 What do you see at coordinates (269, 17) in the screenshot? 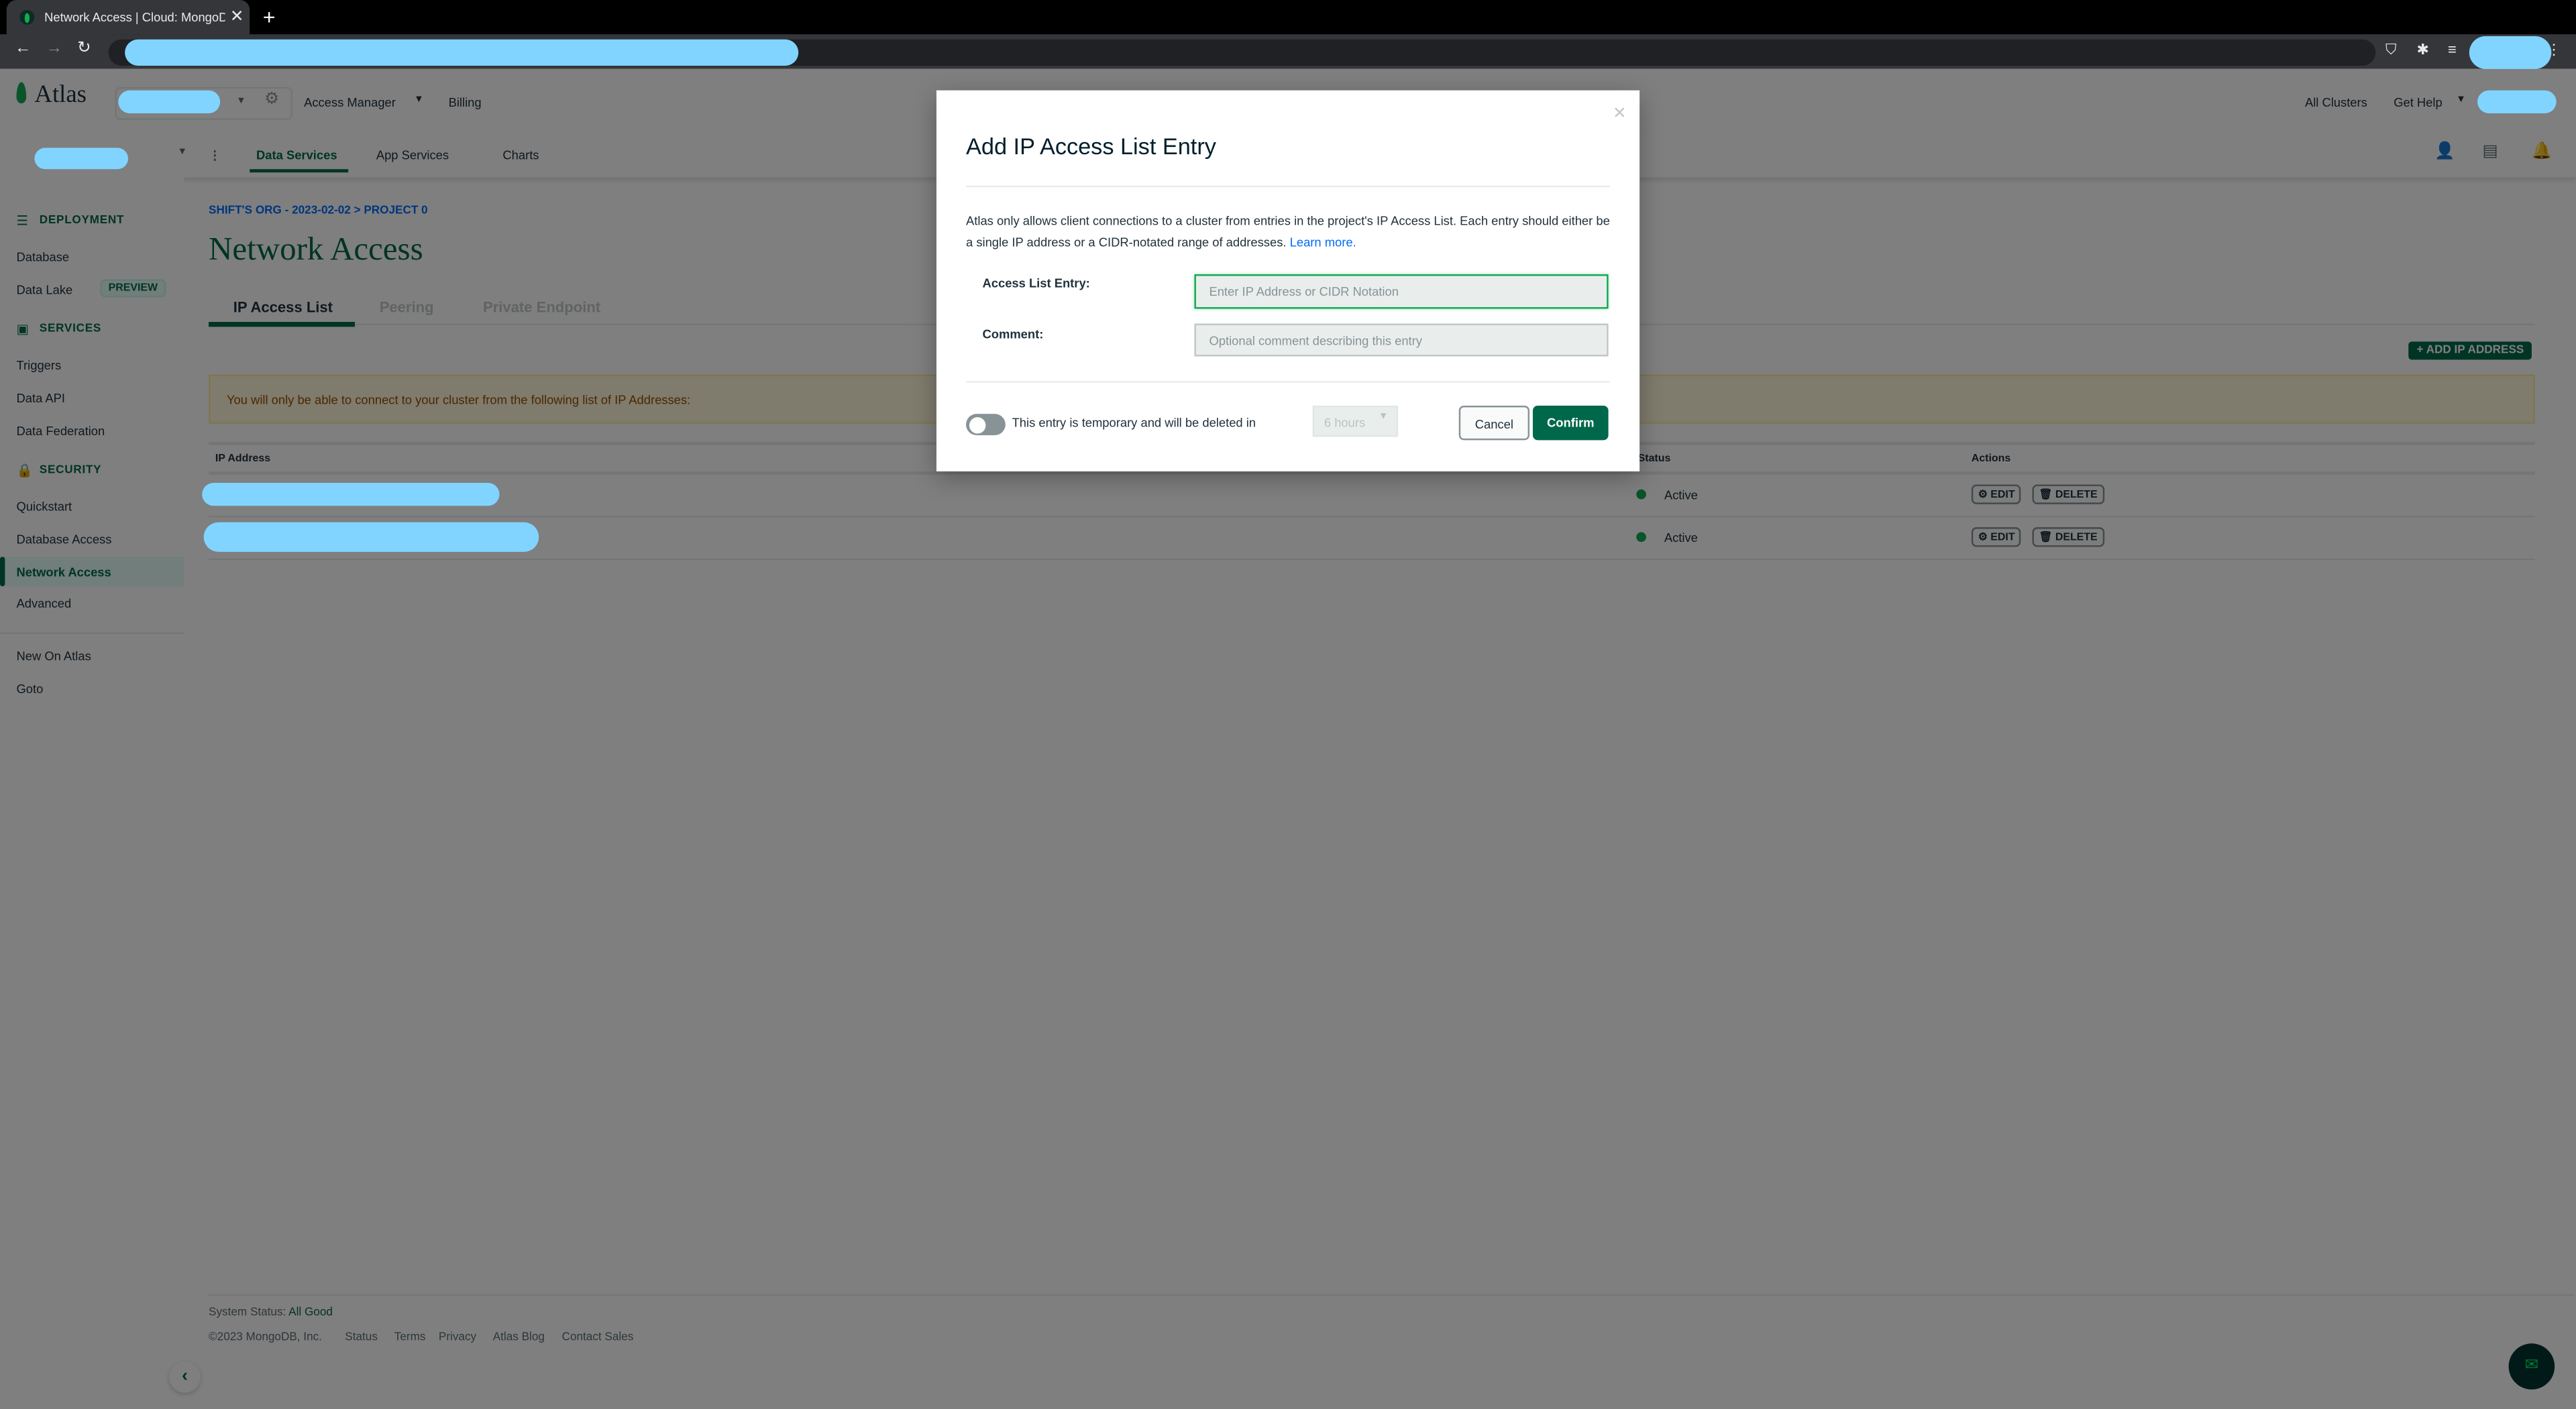
I see `new-tab-button: +` at bounding box center [269, 17].